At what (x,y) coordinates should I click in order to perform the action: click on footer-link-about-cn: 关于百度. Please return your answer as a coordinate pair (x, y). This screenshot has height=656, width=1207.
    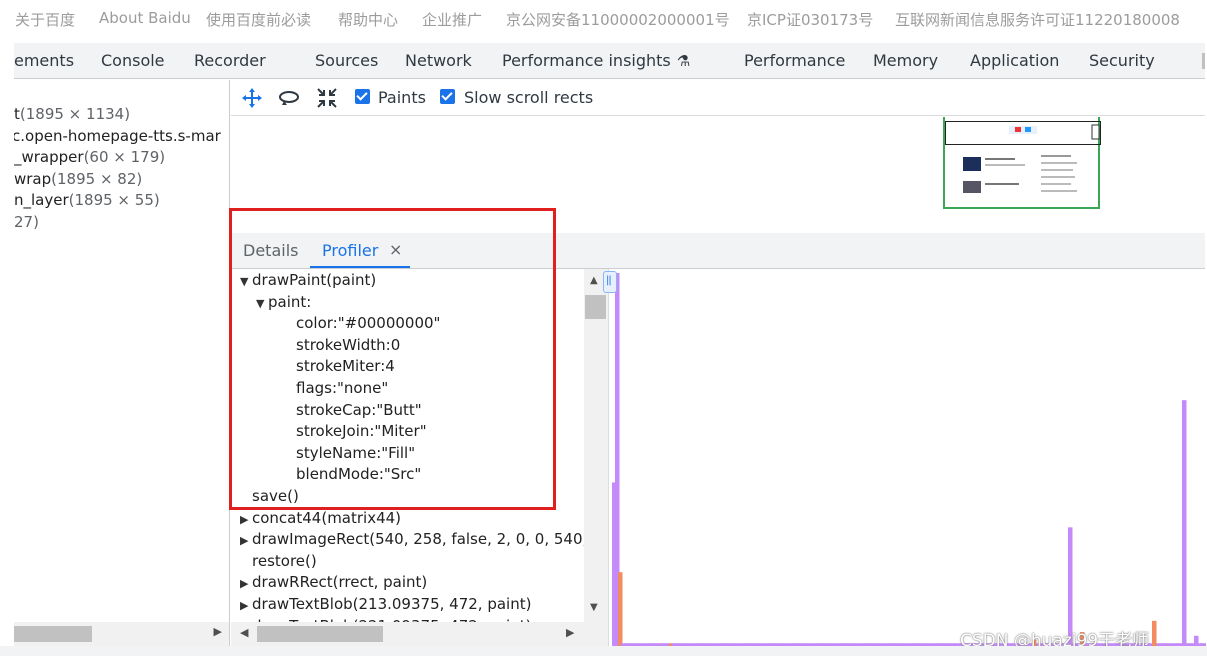
    Looking at the image, I should click on (45, 19).